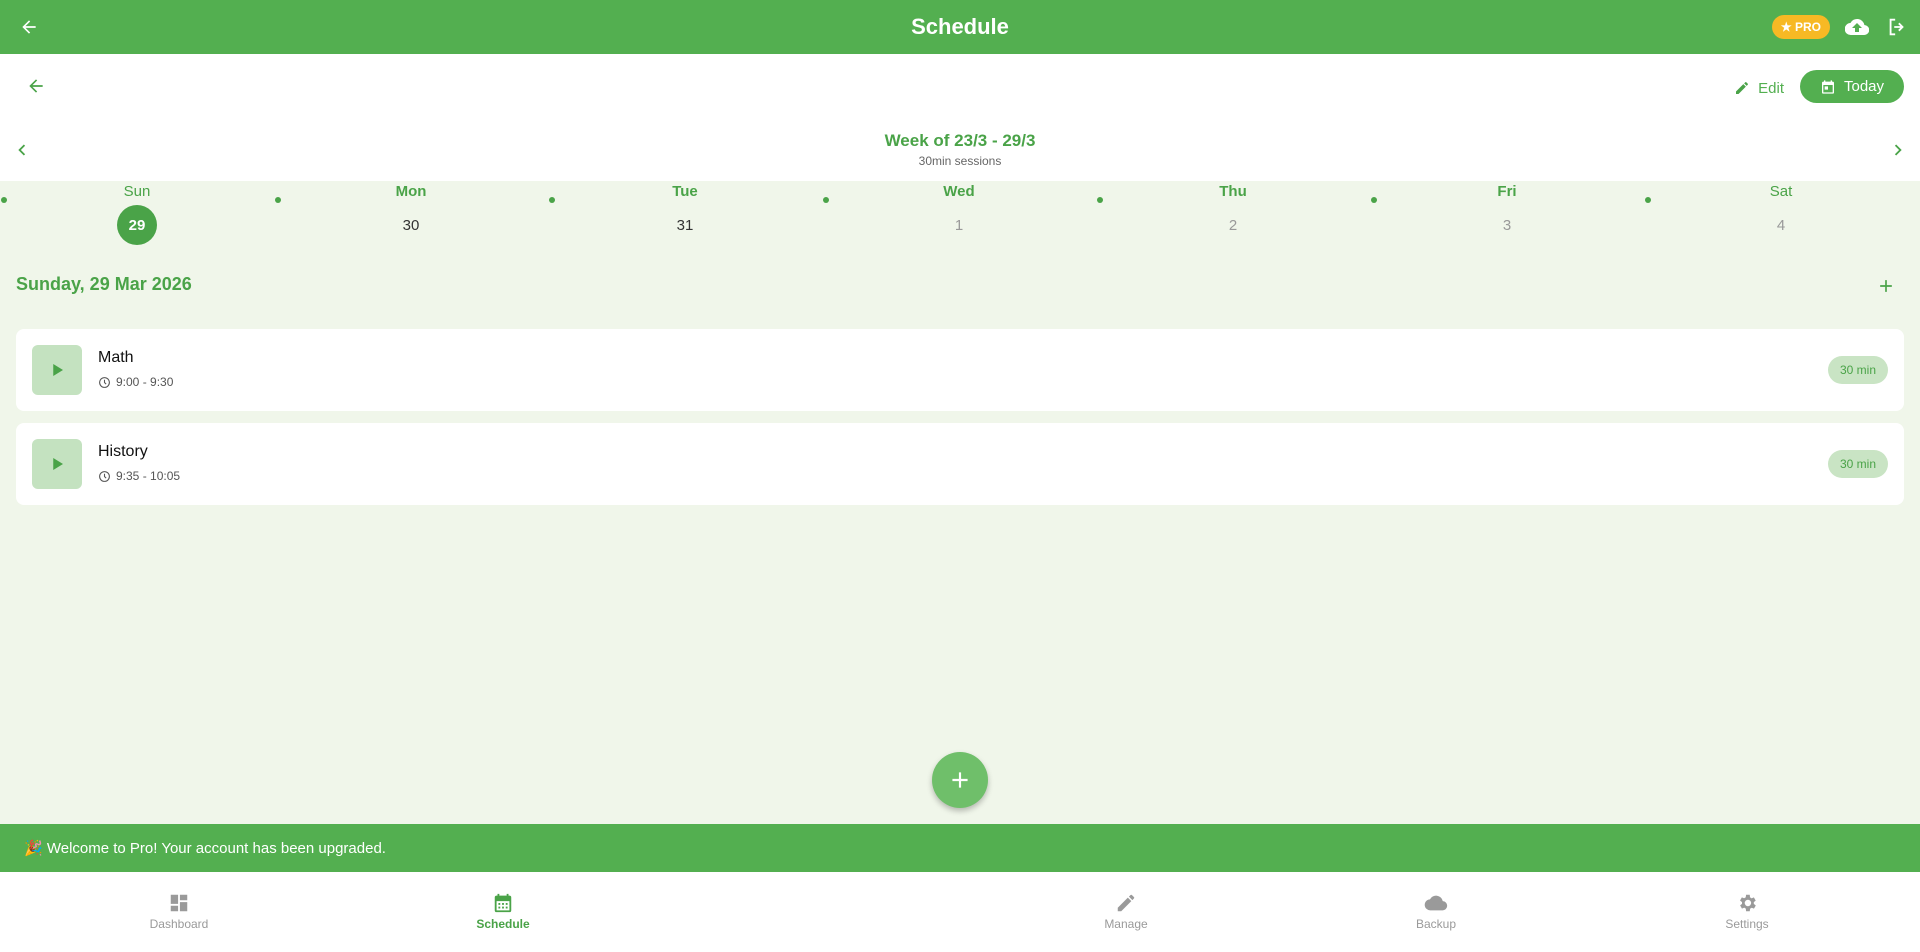 The image size is (1920, 952). I want to click on day-name: Sat, so click(1781, 191).